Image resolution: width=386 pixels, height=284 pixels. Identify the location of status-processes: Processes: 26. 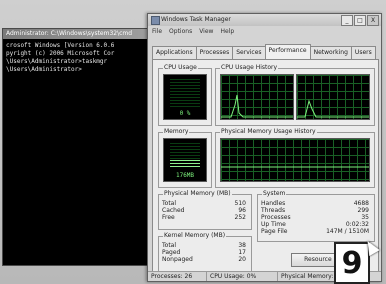
(177, 276).